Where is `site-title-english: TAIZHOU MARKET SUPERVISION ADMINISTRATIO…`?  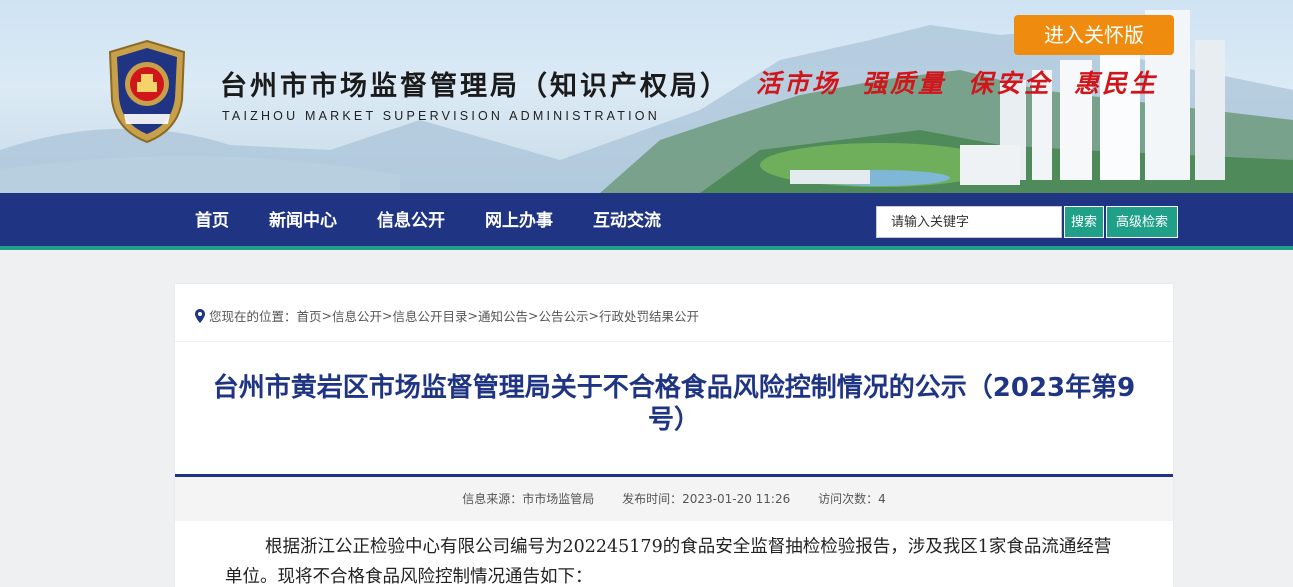 site-title-english: TAIZHOU MARKET SUPERVISION ADMINISTRATIO… is located at coordinates (441, 116).